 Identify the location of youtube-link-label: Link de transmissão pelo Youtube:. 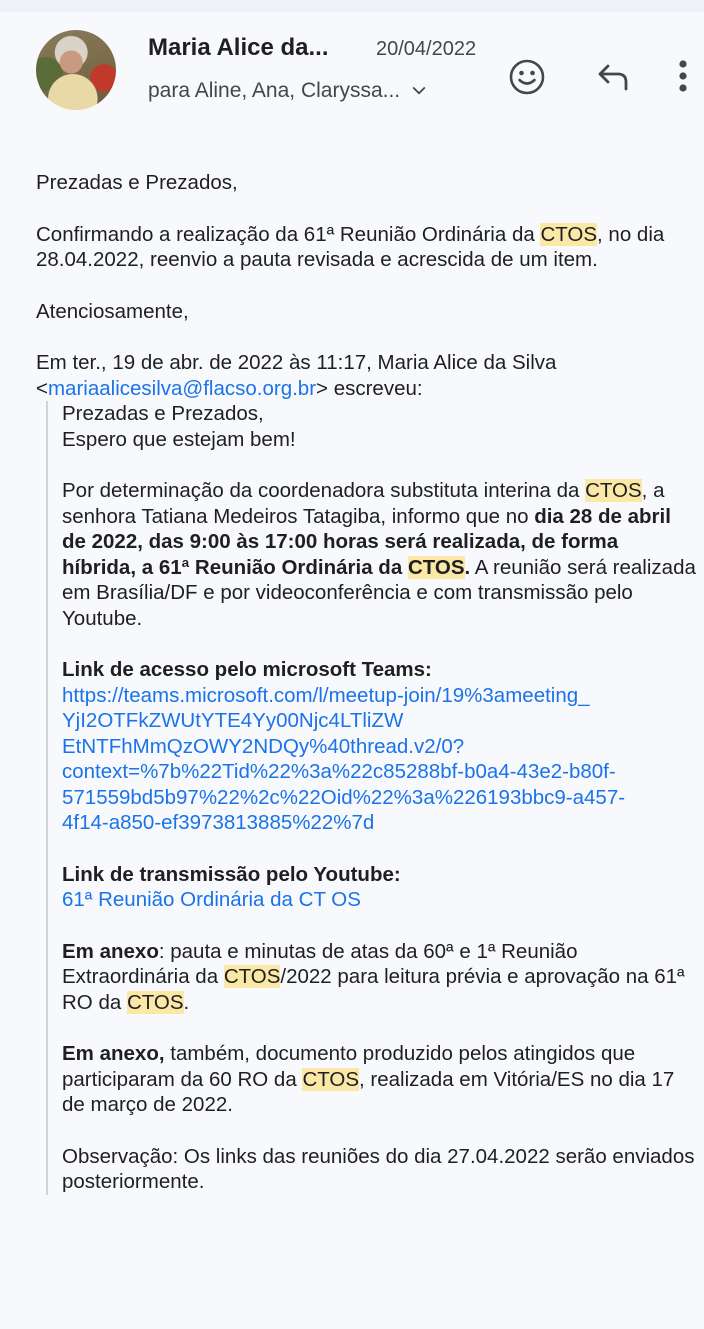
(231, 874).